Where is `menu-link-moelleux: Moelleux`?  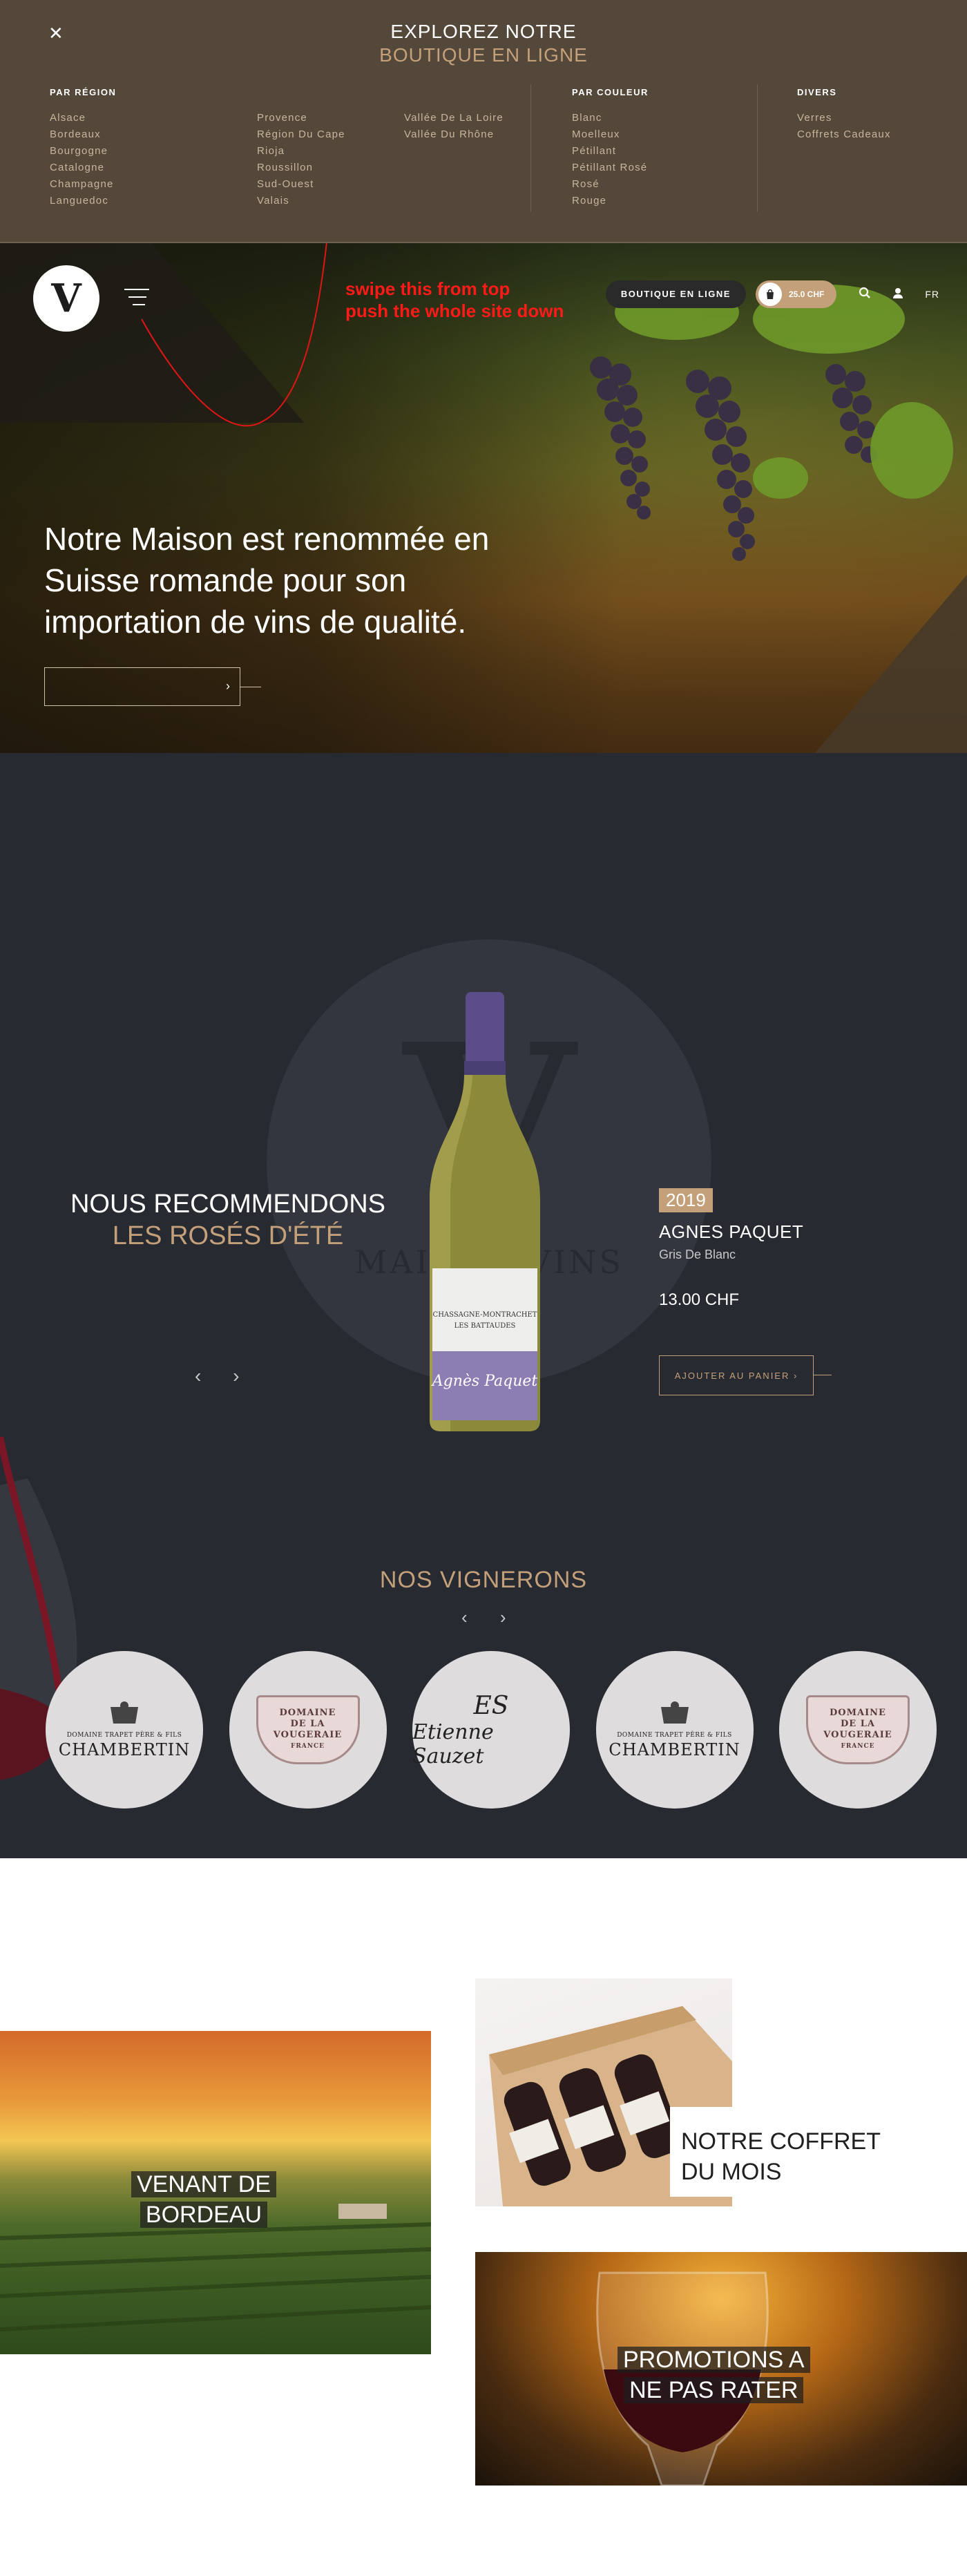 menu-link-moelleux: Moelleux is located at coordinates (610, 134).